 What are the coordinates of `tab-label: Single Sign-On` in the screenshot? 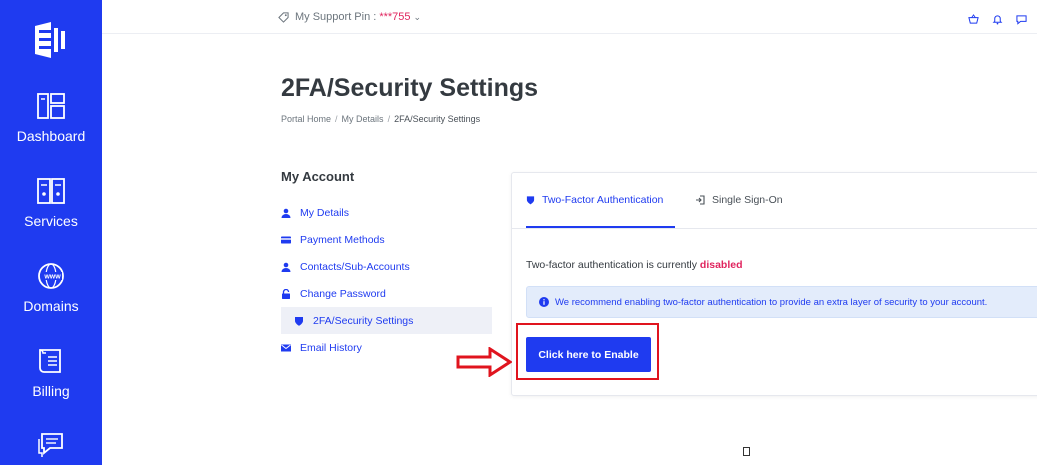 It's located at (747, 200).